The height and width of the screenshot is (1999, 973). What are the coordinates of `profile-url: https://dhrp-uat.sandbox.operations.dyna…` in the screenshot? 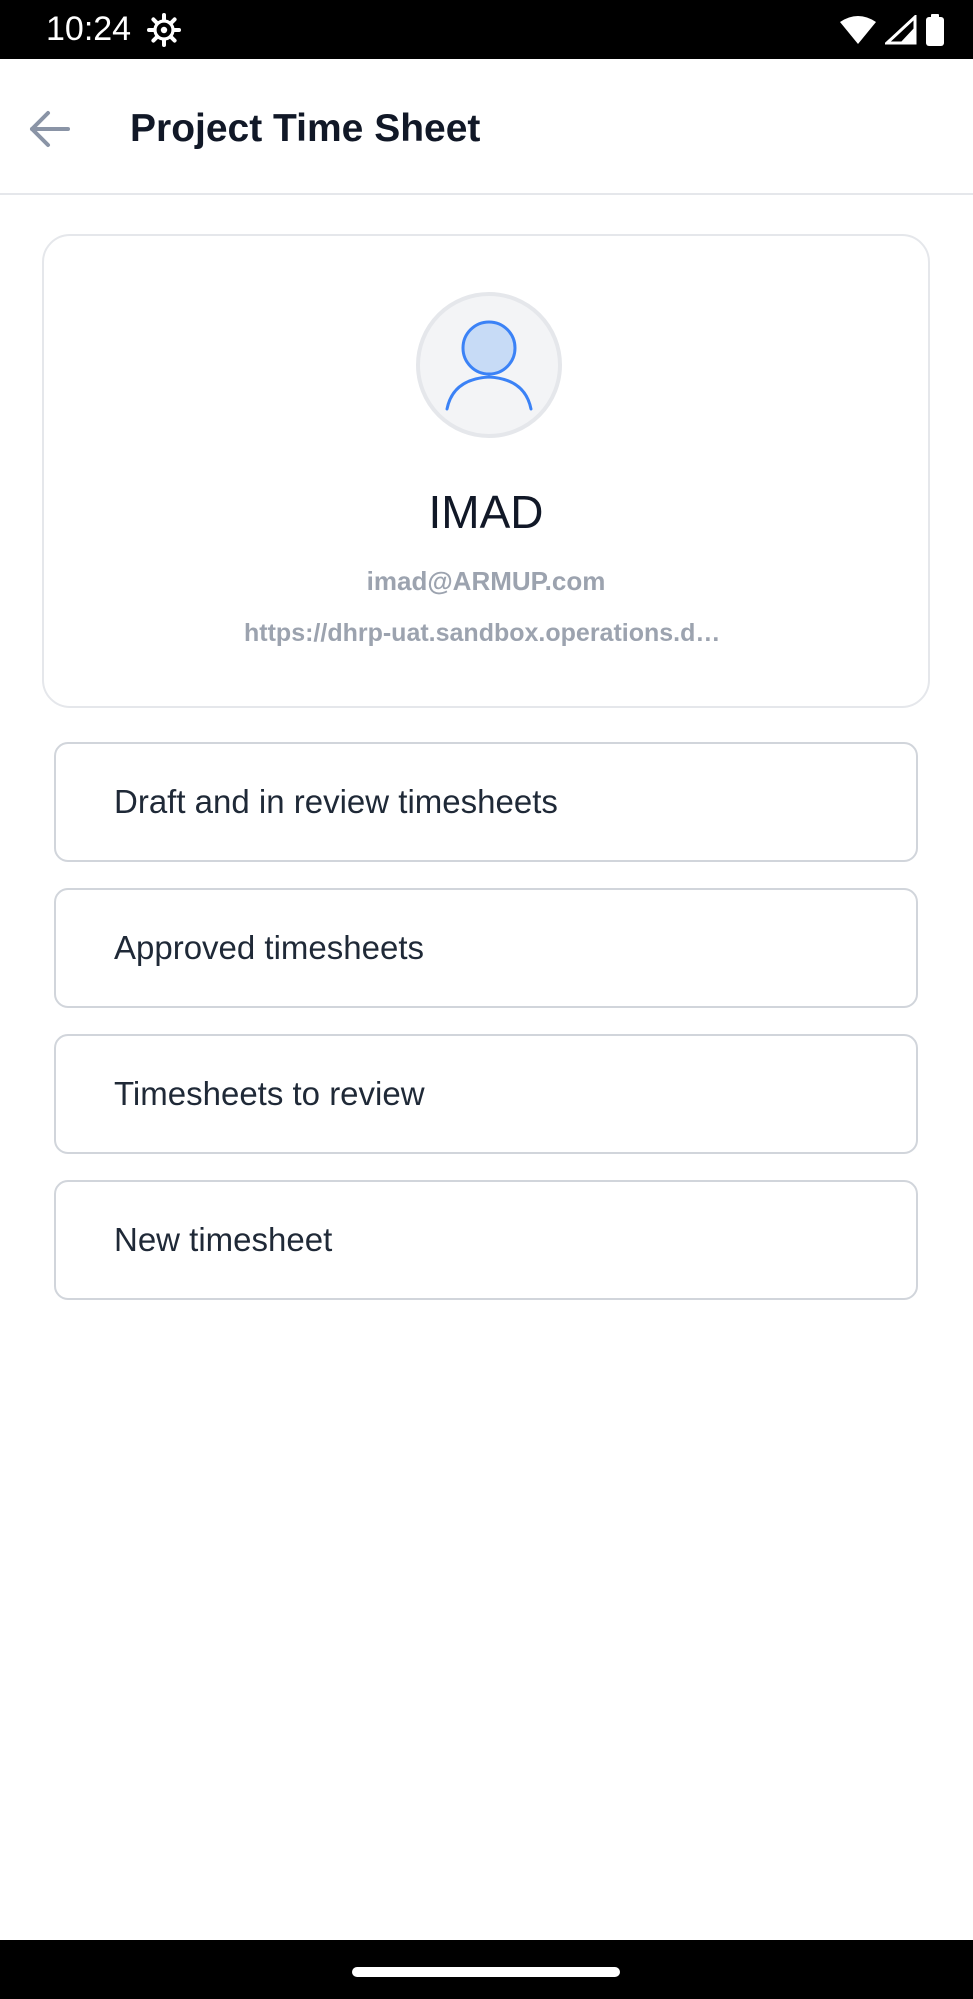 It's located at (489, 633).